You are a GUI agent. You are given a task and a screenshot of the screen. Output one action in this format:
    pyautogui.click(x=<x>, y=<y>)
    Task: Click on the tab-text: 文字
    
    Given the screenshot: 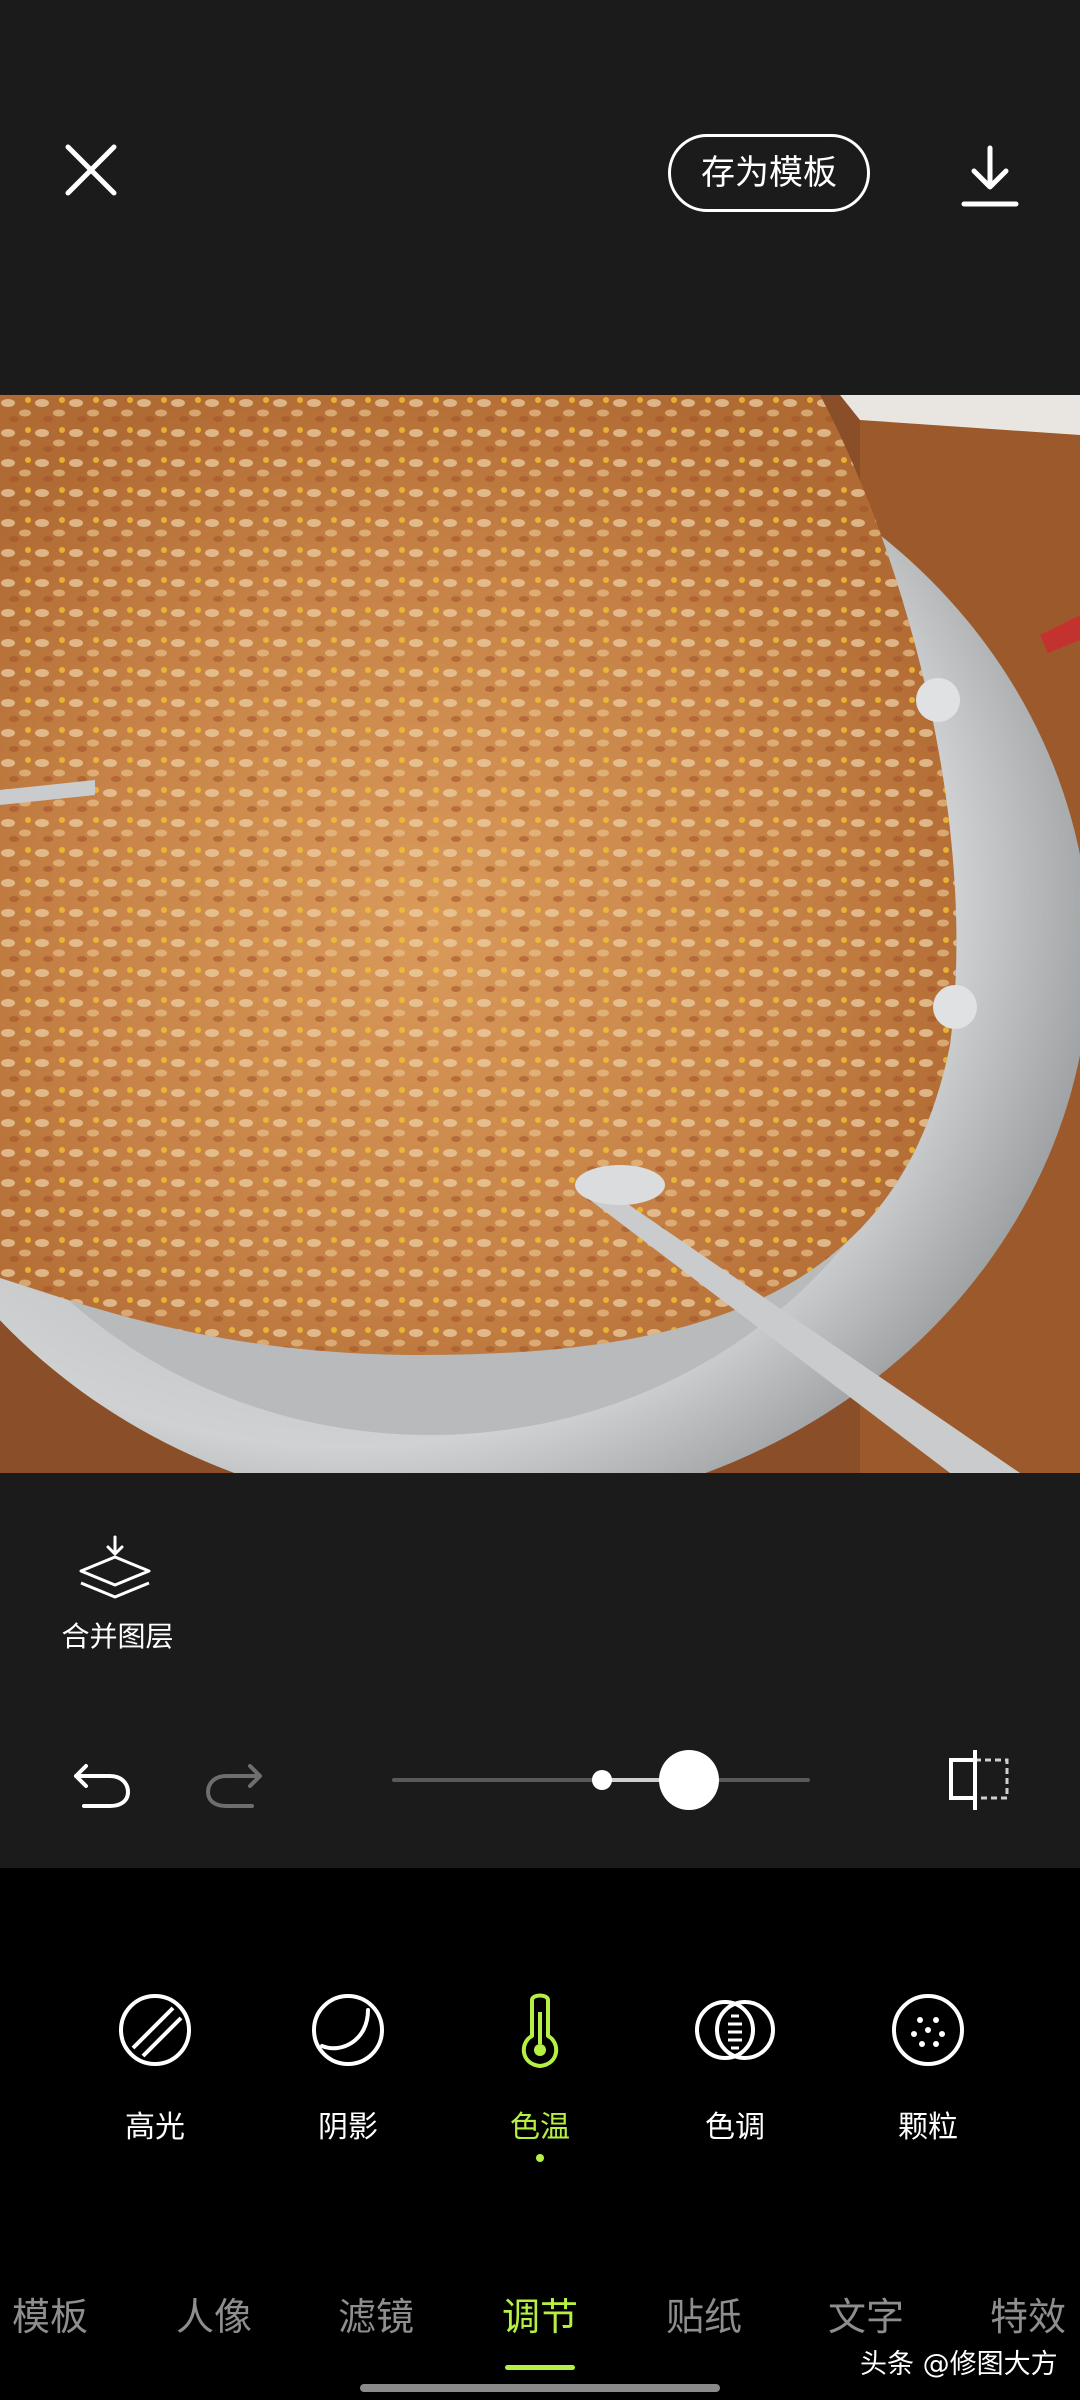 What is the action you would take?
    pyautogui.click(x=866, y=2313)
    